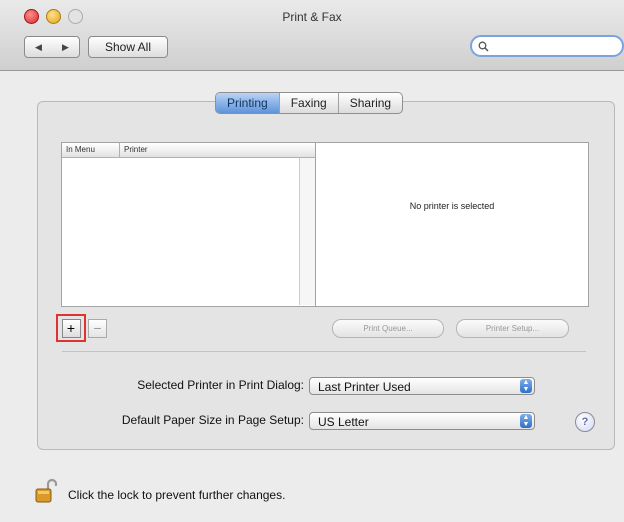 The height and width of the screenshot is (522, 624). What do you see at coordinates (324, 351) in the screenshot?
I see `divider` at bounding box center [324, 351].